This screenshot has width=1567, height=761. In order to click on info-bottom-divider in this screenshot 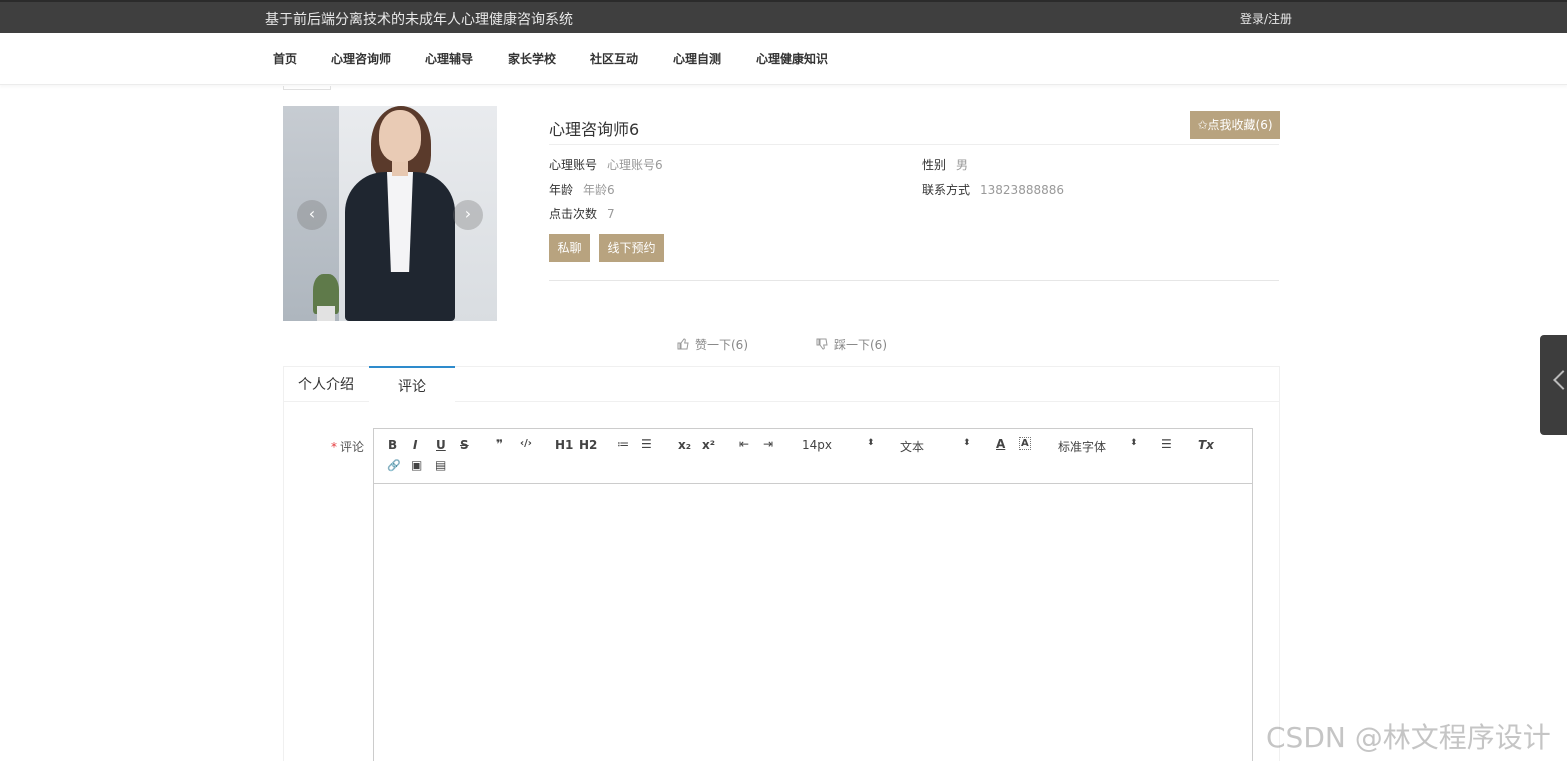, I will do `click(914, 280)`.